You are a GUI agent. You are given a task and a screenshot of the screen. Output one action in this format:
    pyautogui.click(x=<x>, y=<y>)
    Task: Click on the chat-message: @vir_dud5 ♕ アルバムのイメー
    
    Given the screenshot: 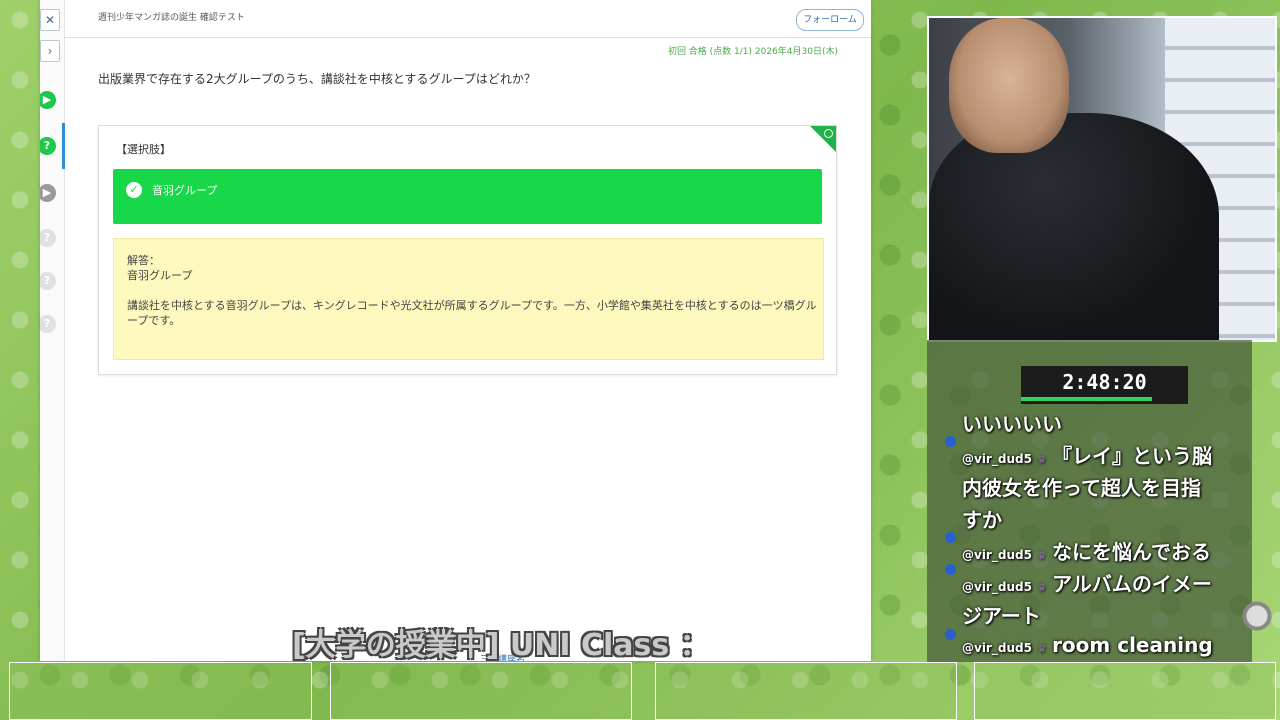 What is the action you would take?
    pyautogui.click(x=1087, y=582)
    